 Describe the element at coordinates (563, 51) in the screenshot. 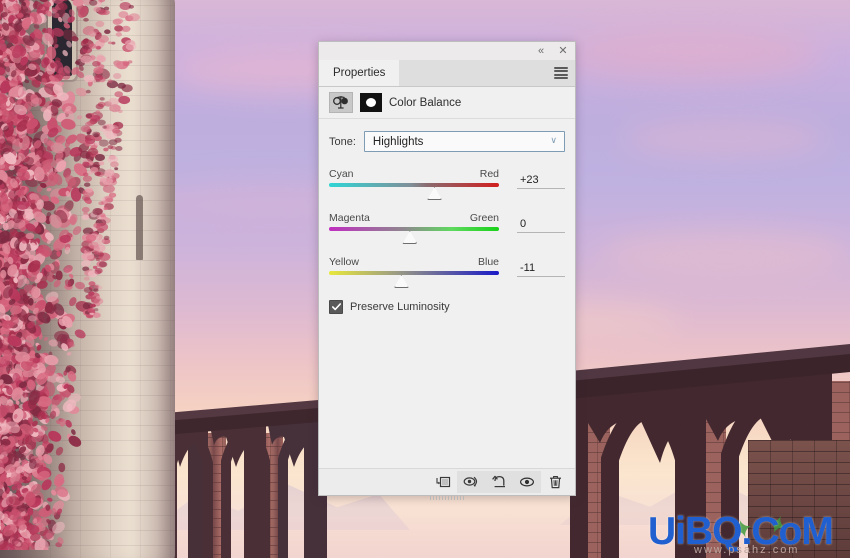

I see `close-icon: ✕` at that location.